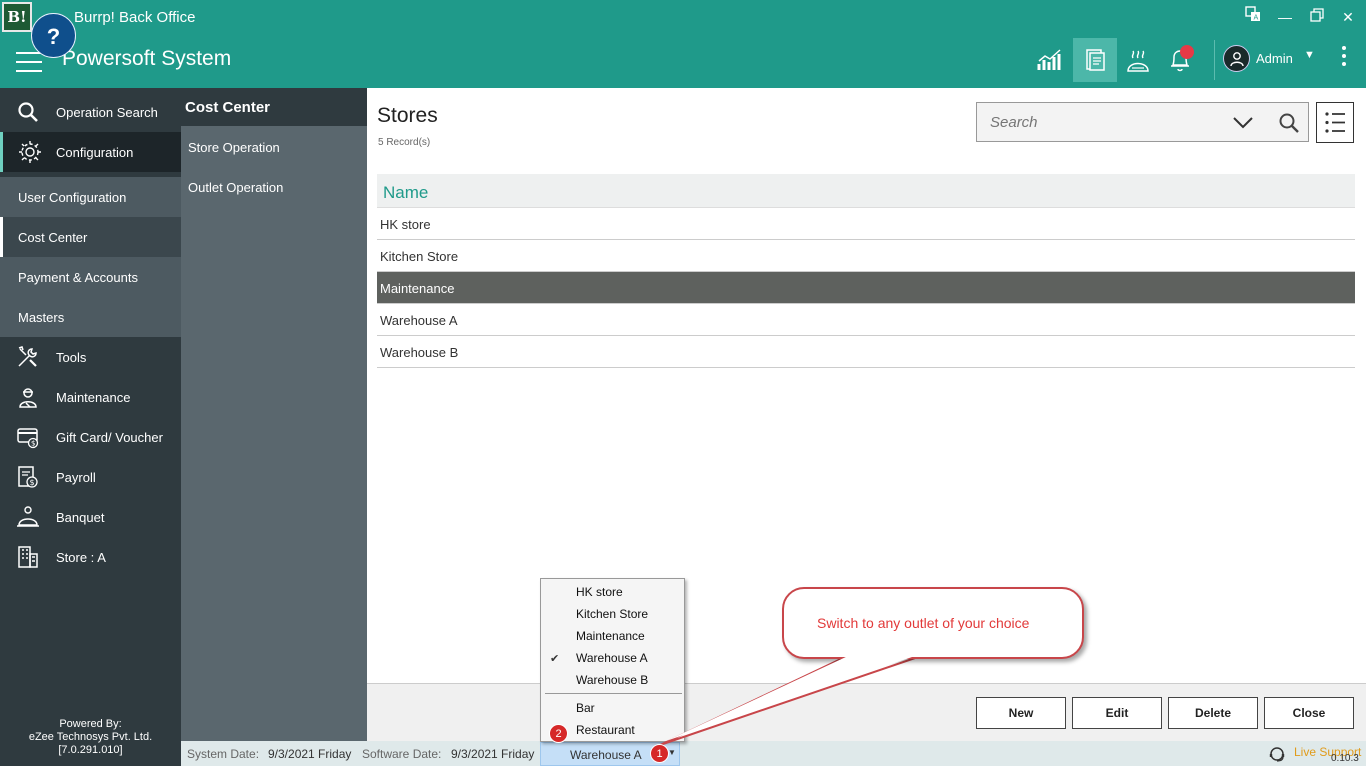 The width and height of the screenshot is (1366, 766). Describe the element at coordinates (1256, 18) in the screenshot. I see `svg-text: A` at that location.